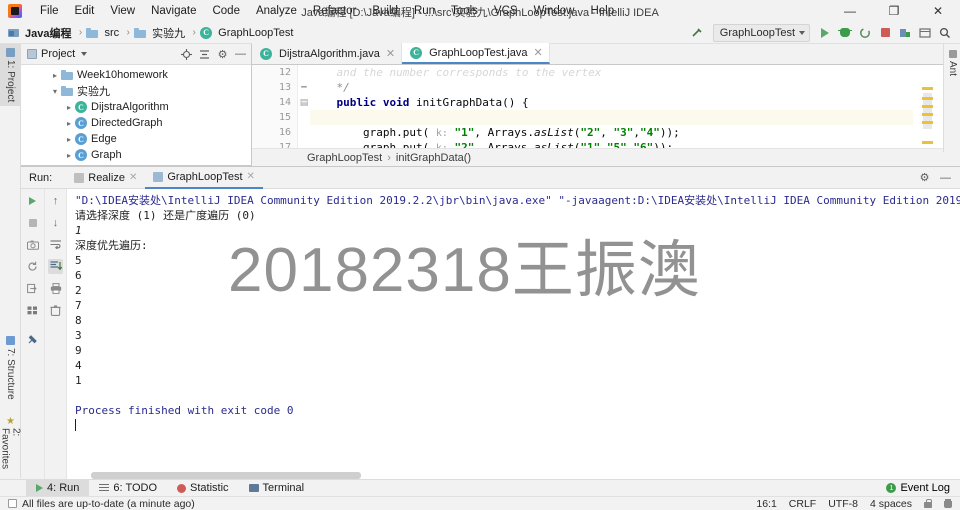  Describe the element at coordinates (304, 102) in the screenshot. I see `fold-marker-method: ▤` at that location.